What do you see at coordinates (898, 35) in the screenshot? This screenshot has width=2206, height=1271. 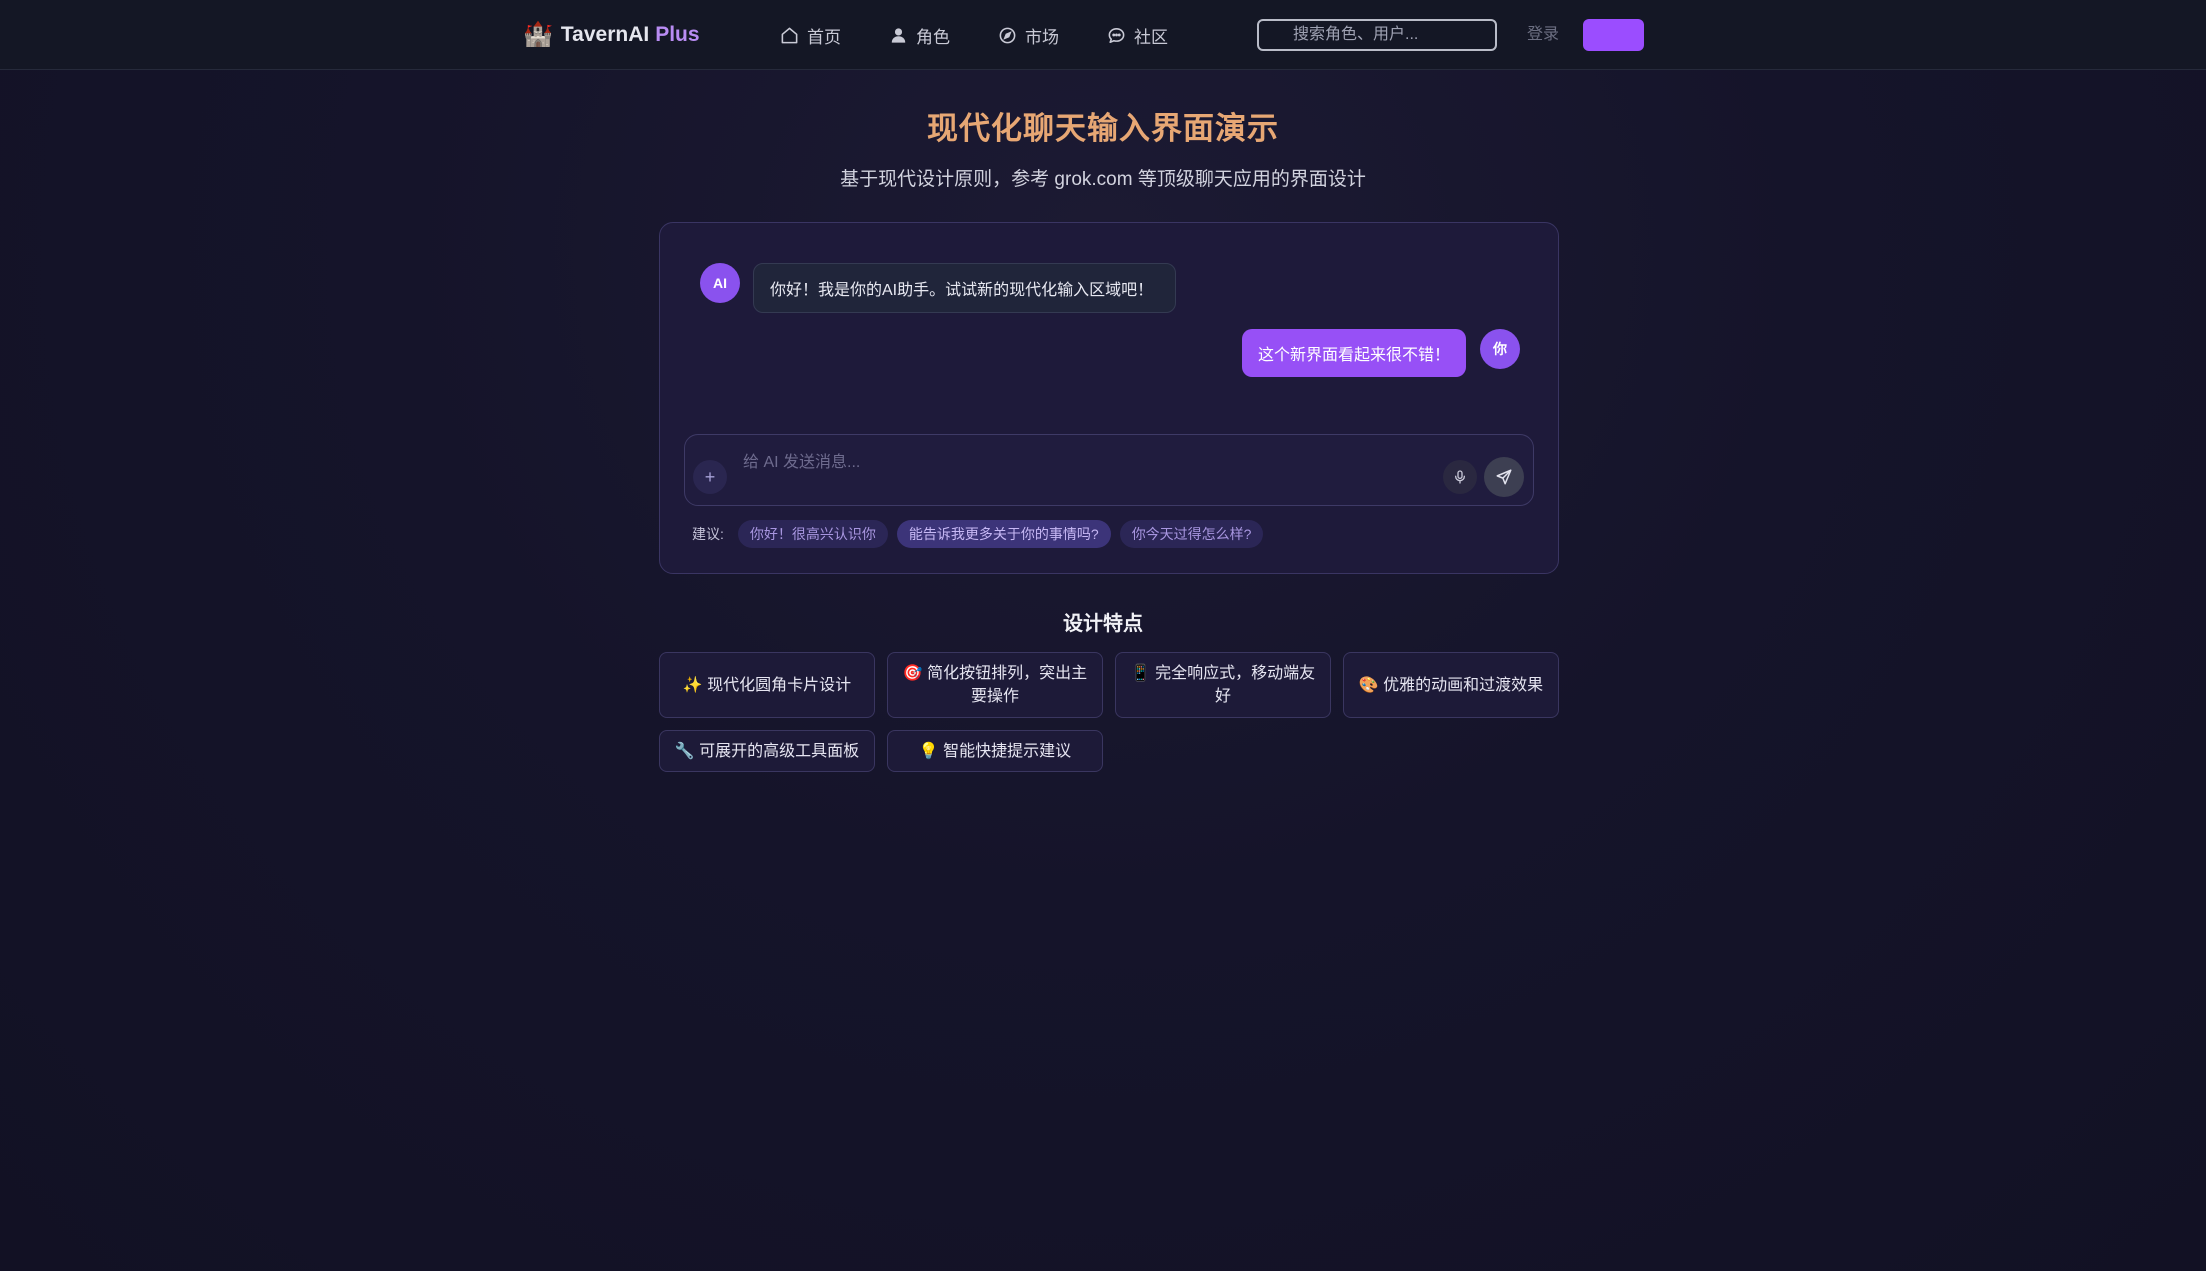 I see `user-icon` at bounding box center [898, 35].